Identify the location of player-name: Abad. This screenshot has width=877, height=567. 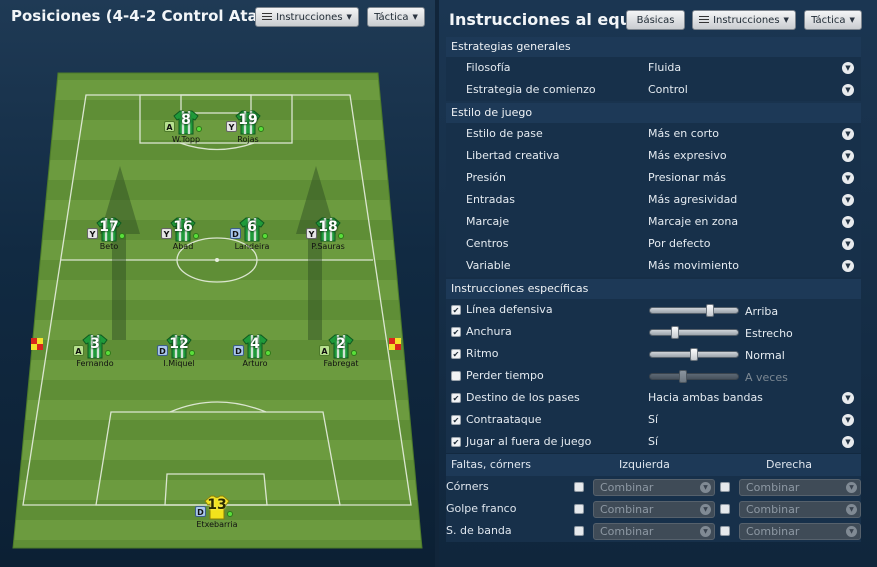
(183, 246).